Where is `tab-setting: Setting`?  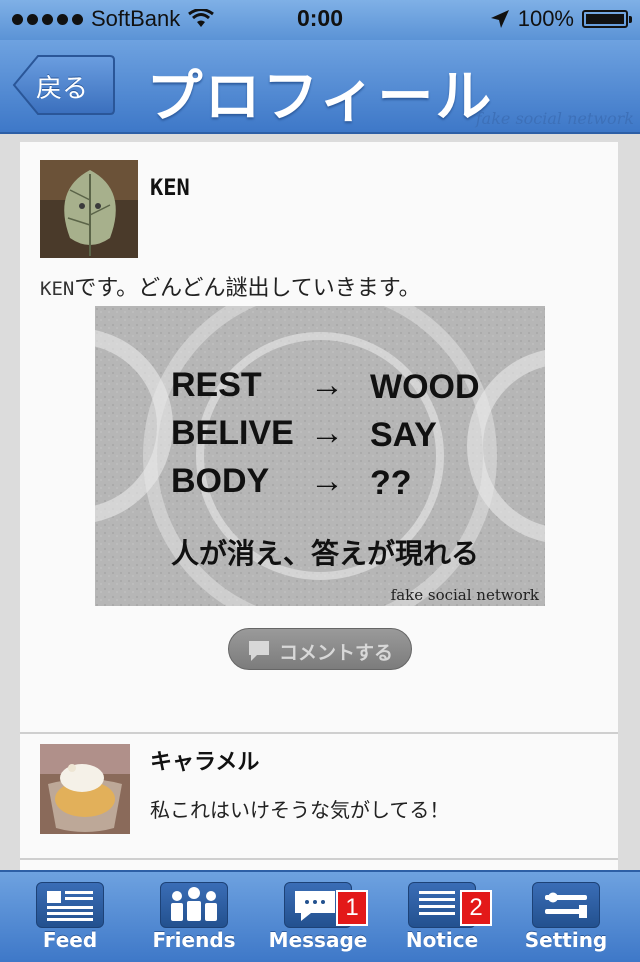 tab-setting: Setting is located at coordinates (566, 917).